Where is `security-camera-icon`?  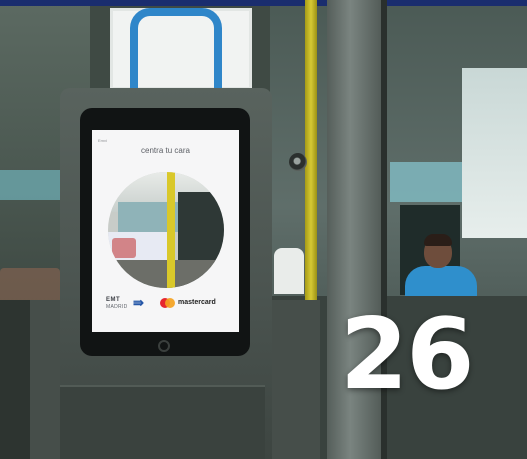 security-camera-icon is located at coordinates (298, 162).